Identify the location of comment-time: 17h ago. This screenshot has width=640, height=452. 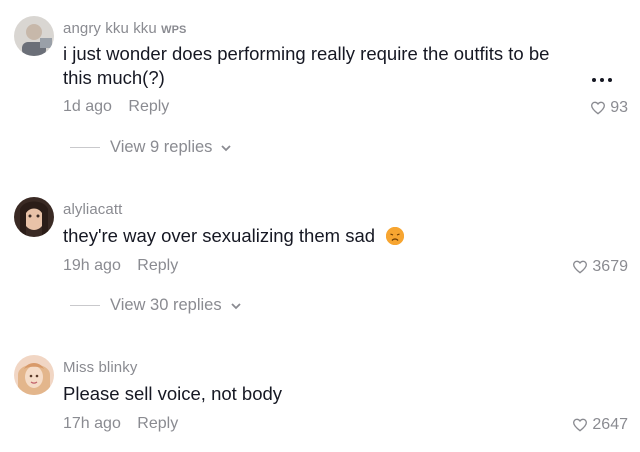
(92, 423).